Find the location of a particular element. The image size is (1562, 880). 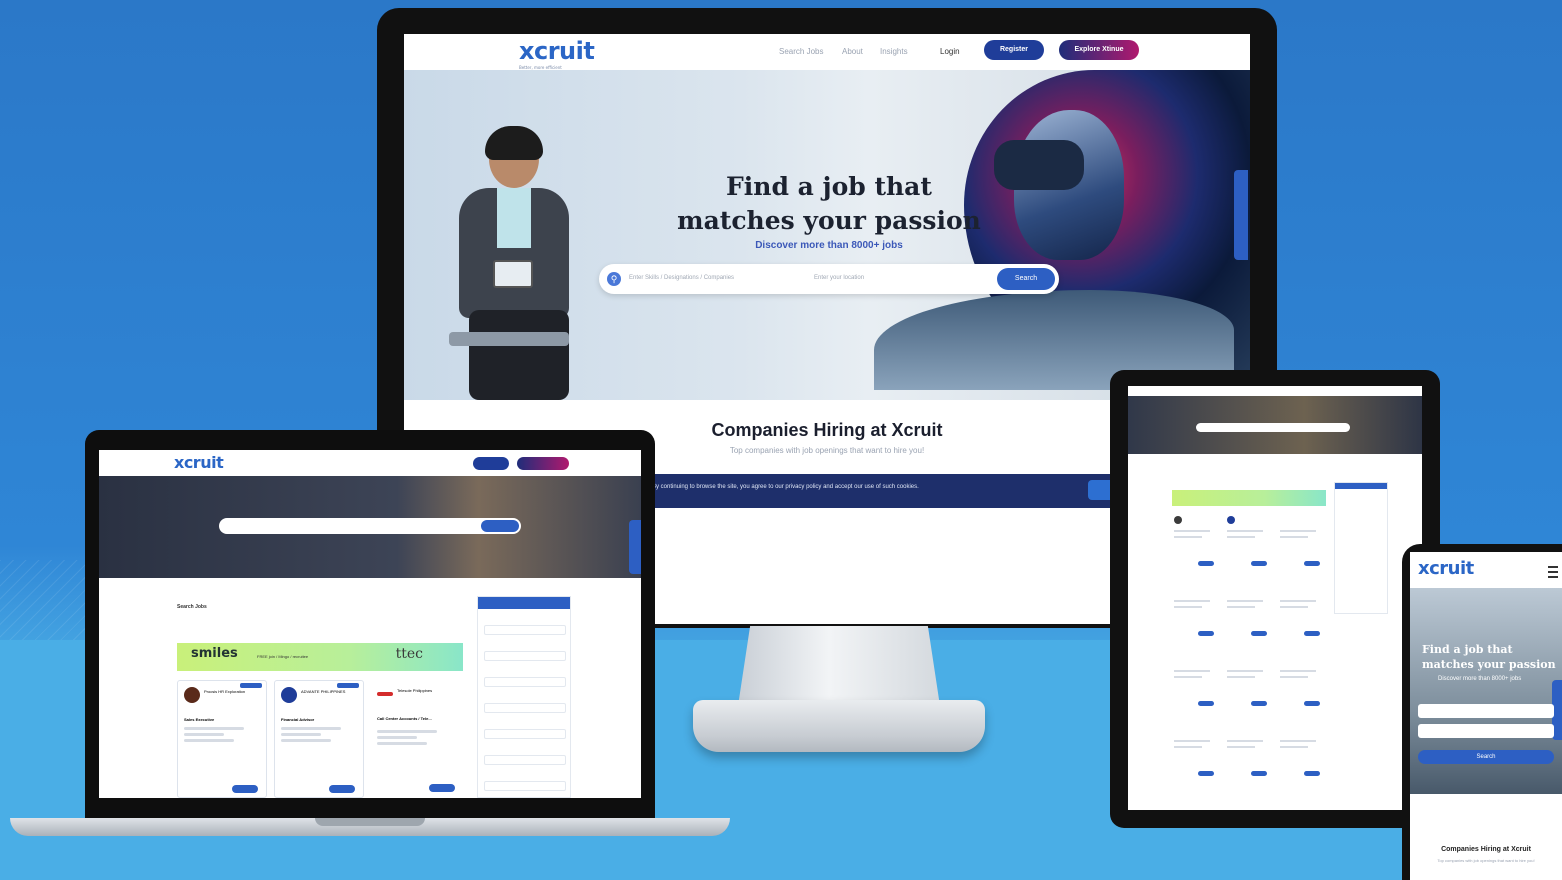

laptop-search-button is located at coordinates (500, 526).